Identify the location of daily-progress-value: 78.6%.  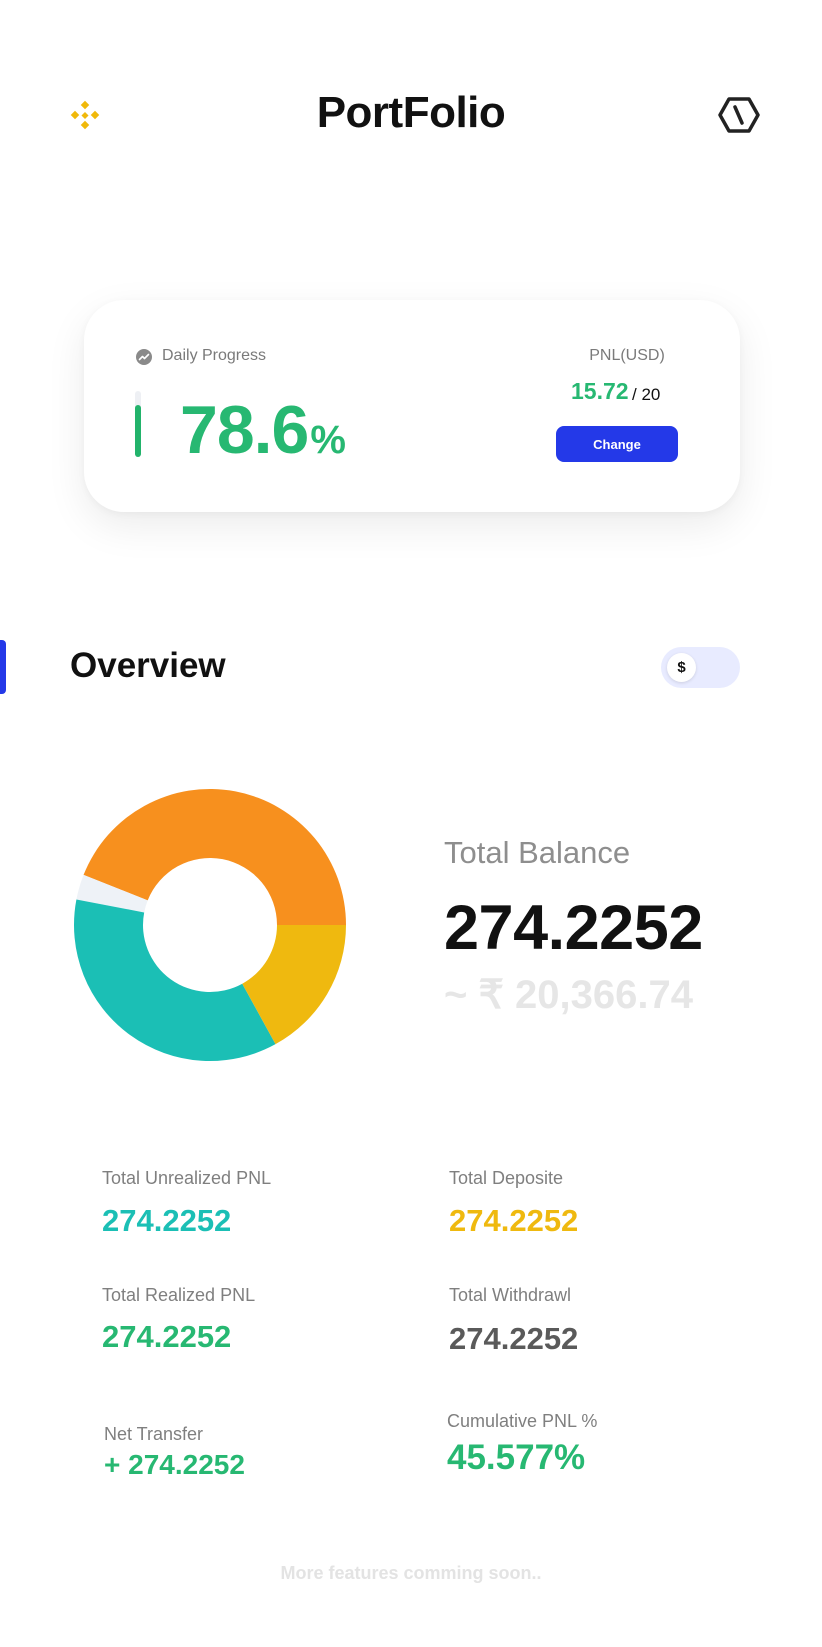
(263, 430).